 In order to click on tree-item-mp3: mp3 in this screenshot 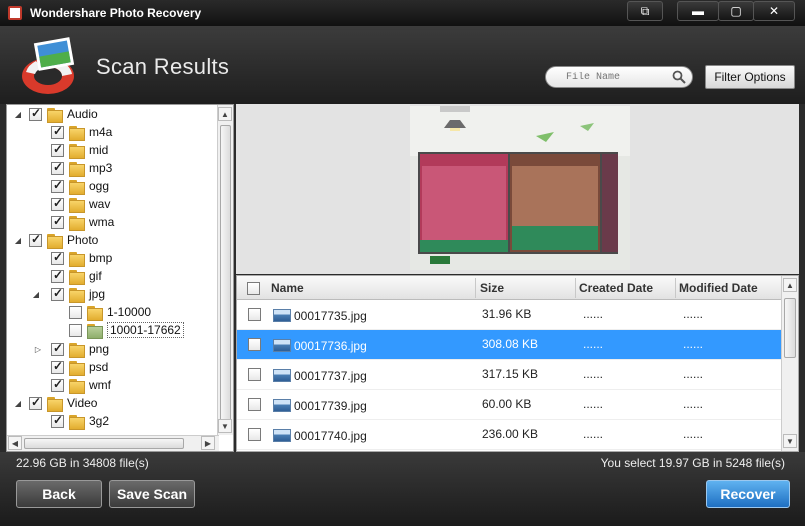, I will do `click(81, 168)`.